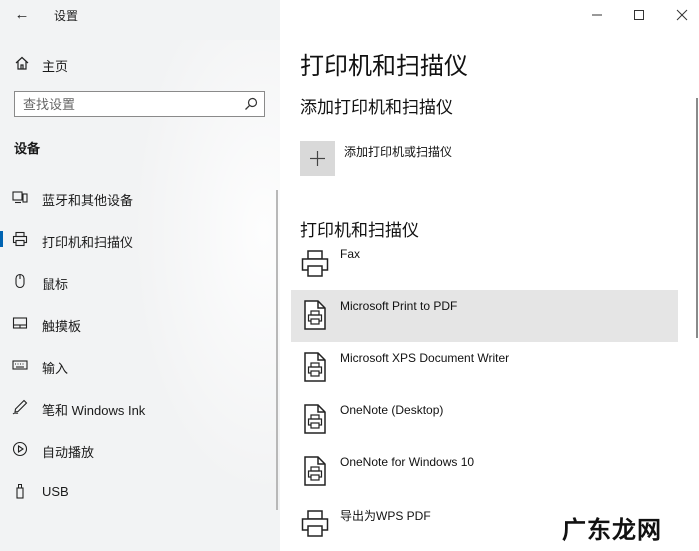  What do you see at coordinates (612, 530) in the screenshot?
I see `watermark: 广东龙网` at bounding box center [612, 530].